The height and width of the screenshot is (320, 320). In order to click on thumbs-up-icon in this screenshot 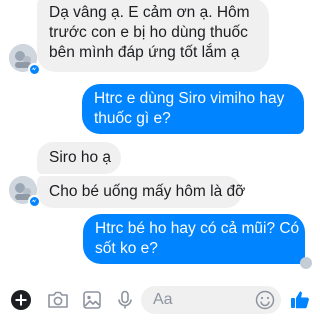, I will do `click(300, 300)`.